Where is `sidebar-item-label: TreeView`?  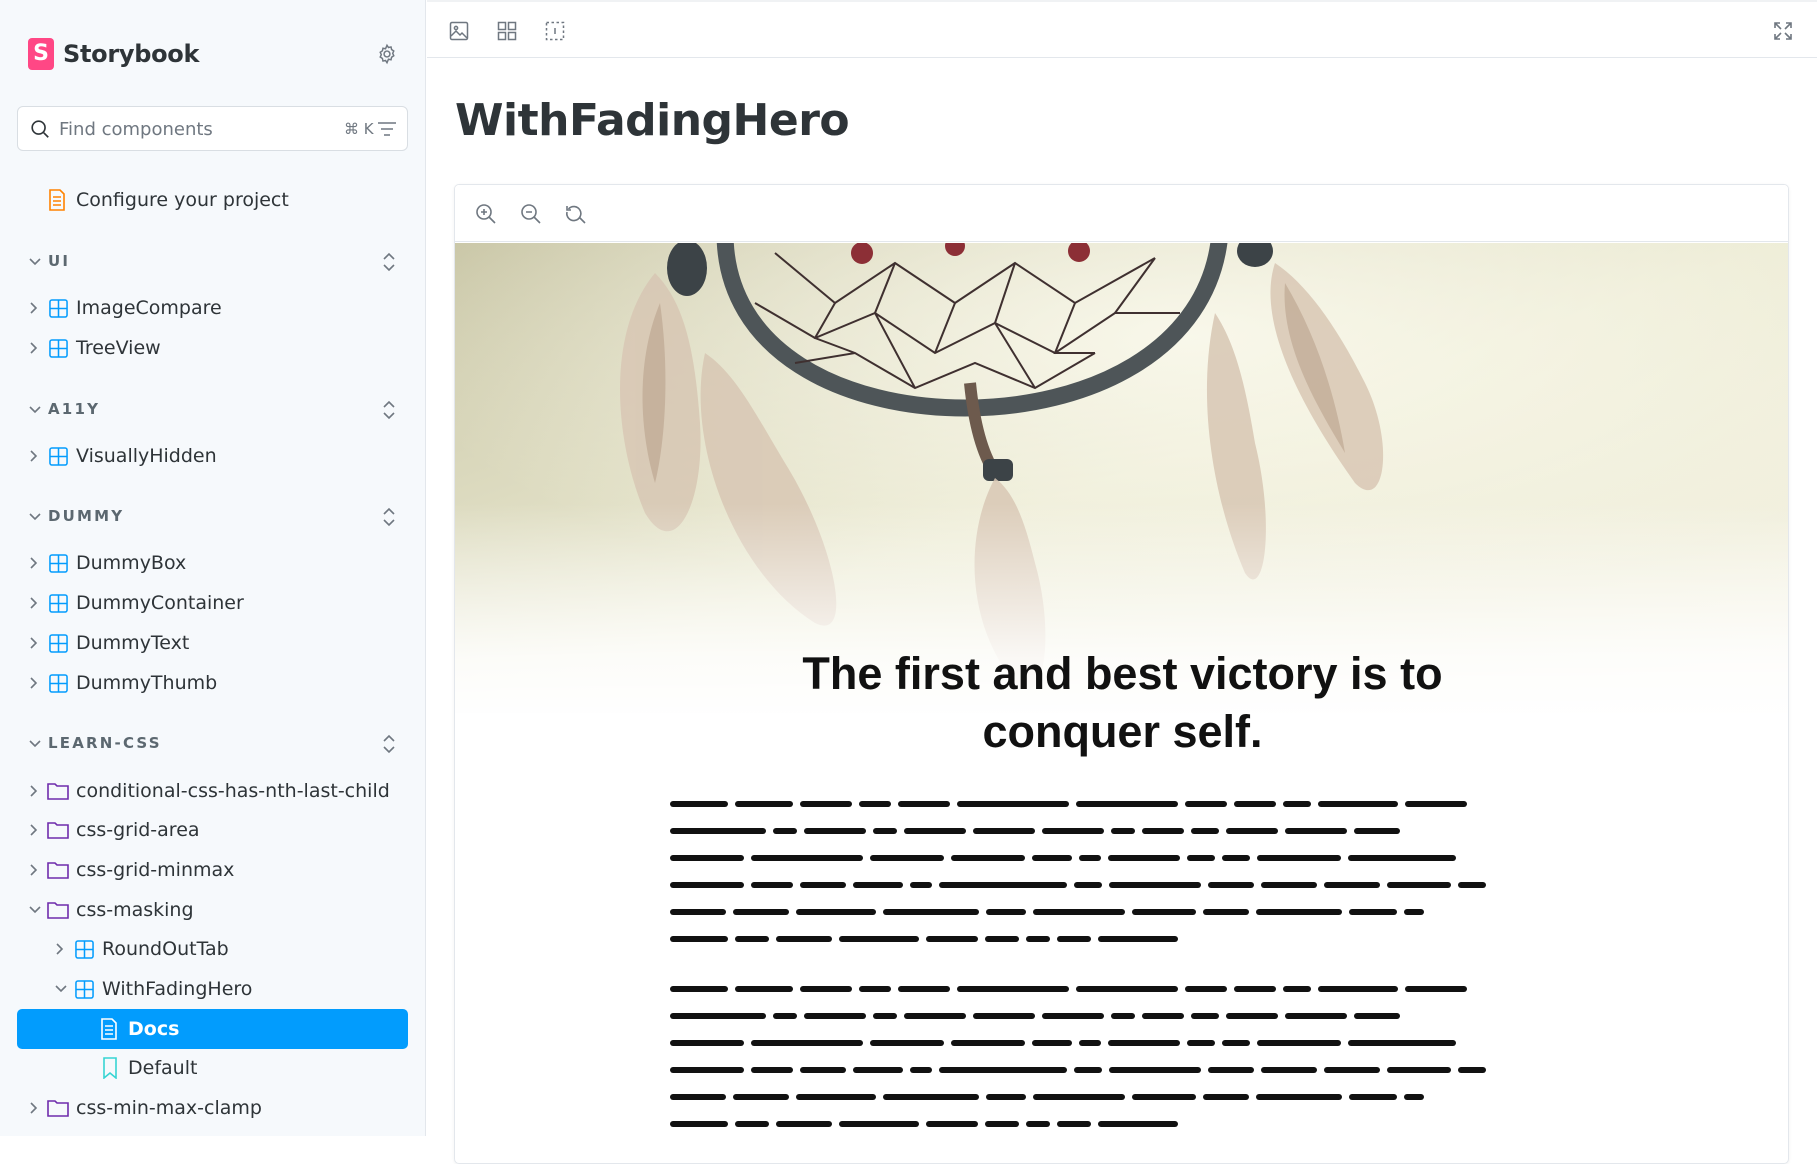 sidebar-item-label: TreeView is located at coordinates (118, 348).